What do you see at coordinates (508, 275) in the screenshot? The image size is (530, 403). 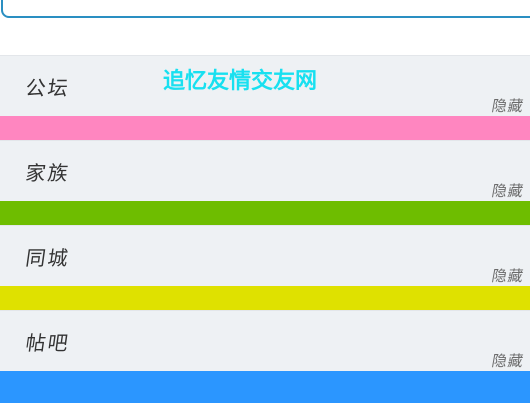 I see `section-city-hide-button: 隐藏` at bounding box center [508, 275].